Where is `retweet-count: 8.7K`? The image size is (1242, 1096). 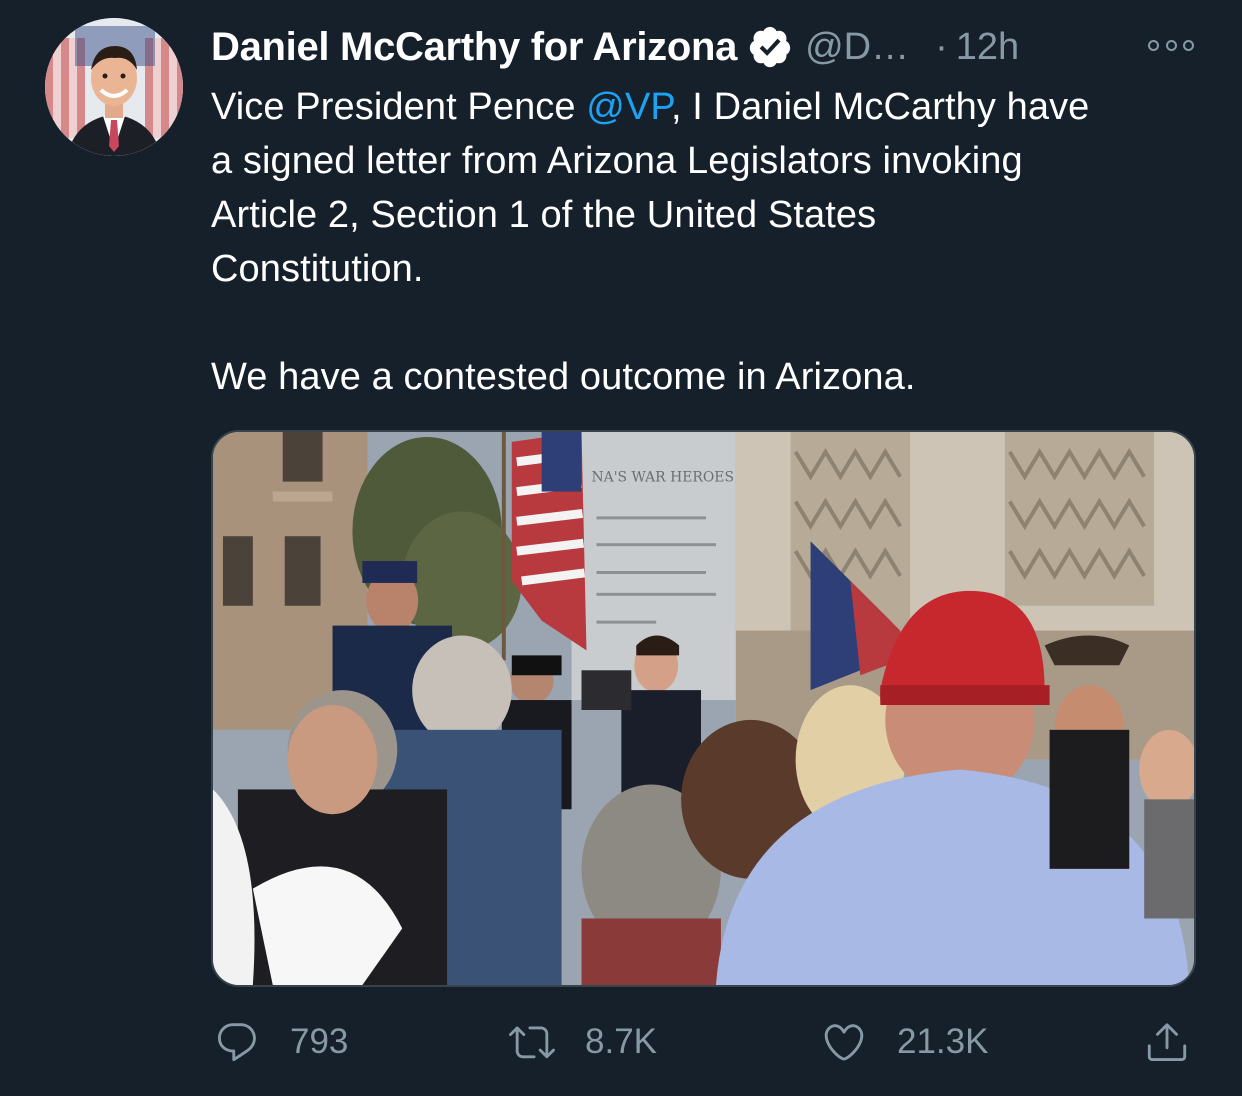 retweet-count: 8.7K is located at coordinates (621, 1041).